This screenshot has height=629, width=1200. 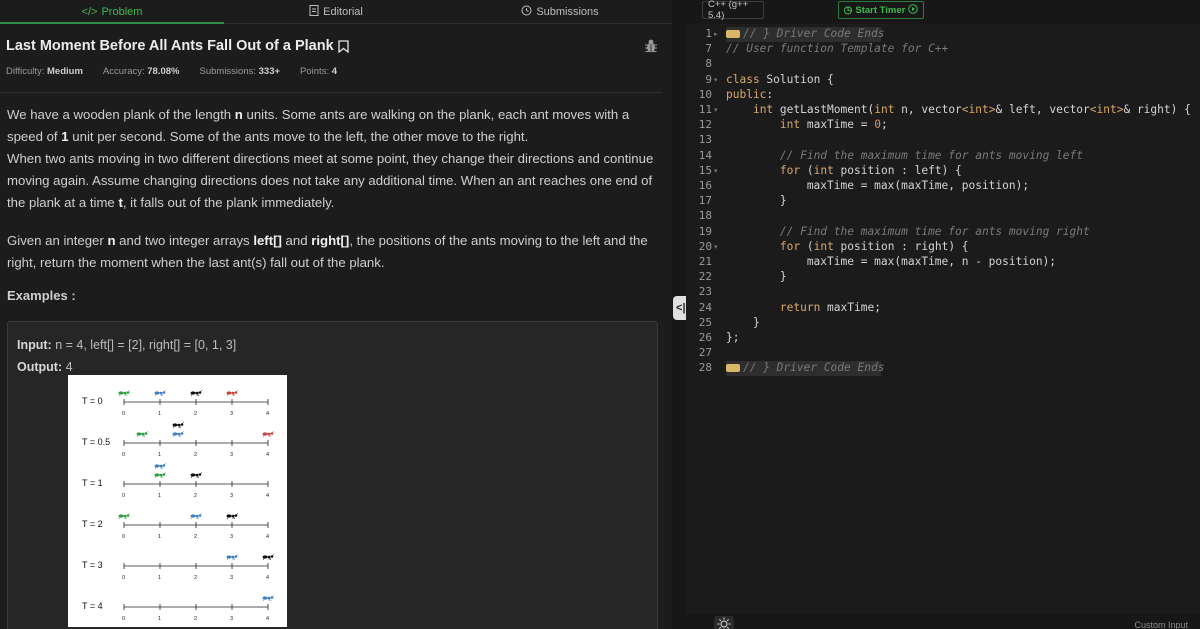 What do you see at coordinates (708, 79) in the screenshot?
I see `line-number: 9` at bounding box center [708, 79].